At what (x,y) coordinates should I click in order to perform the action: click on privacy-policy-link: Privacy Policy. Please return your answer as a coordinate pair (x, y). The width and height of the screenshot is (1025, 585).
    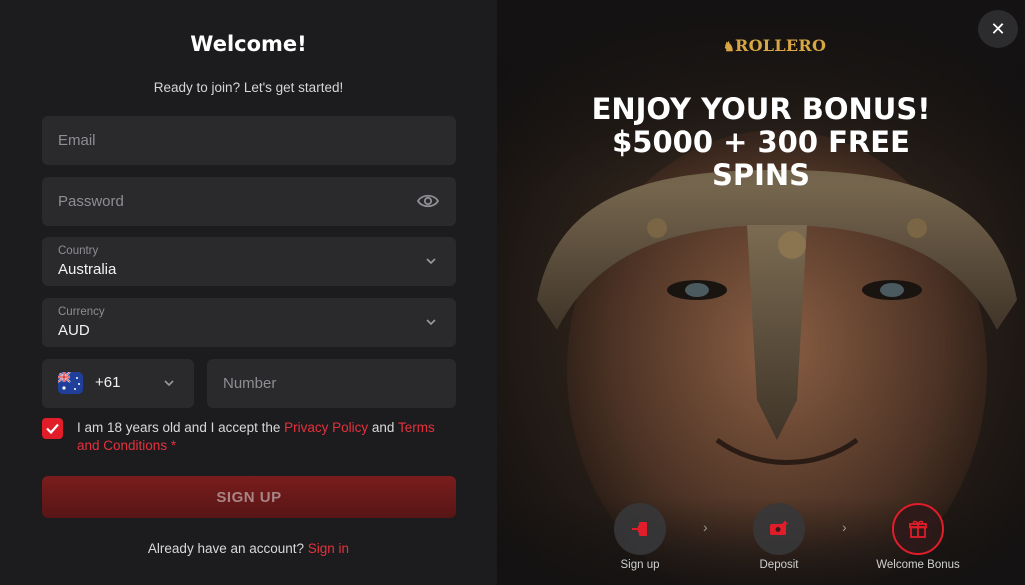
    Looking at the image, I should click on (326, 427).